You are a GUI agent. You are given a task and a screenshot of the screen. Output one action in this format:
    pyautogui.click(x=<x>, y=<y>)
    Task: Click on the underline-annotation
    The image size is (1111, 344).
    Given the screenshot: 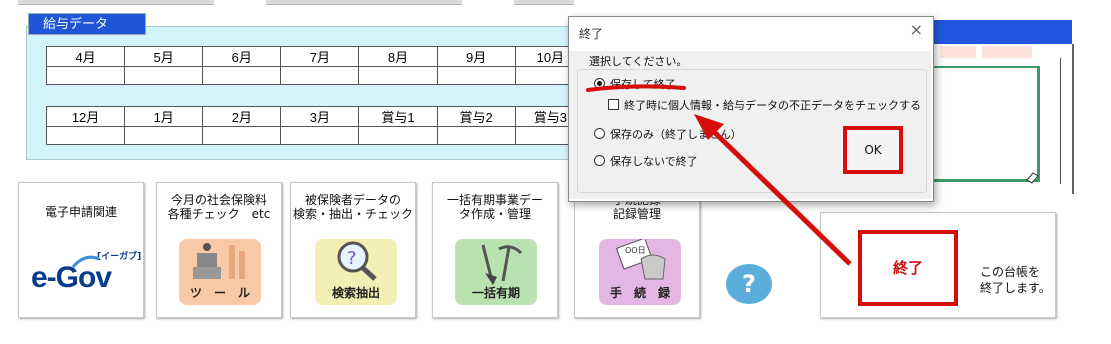 What is the action you would take?
    pyautogui.click(x=636, y=88)
    